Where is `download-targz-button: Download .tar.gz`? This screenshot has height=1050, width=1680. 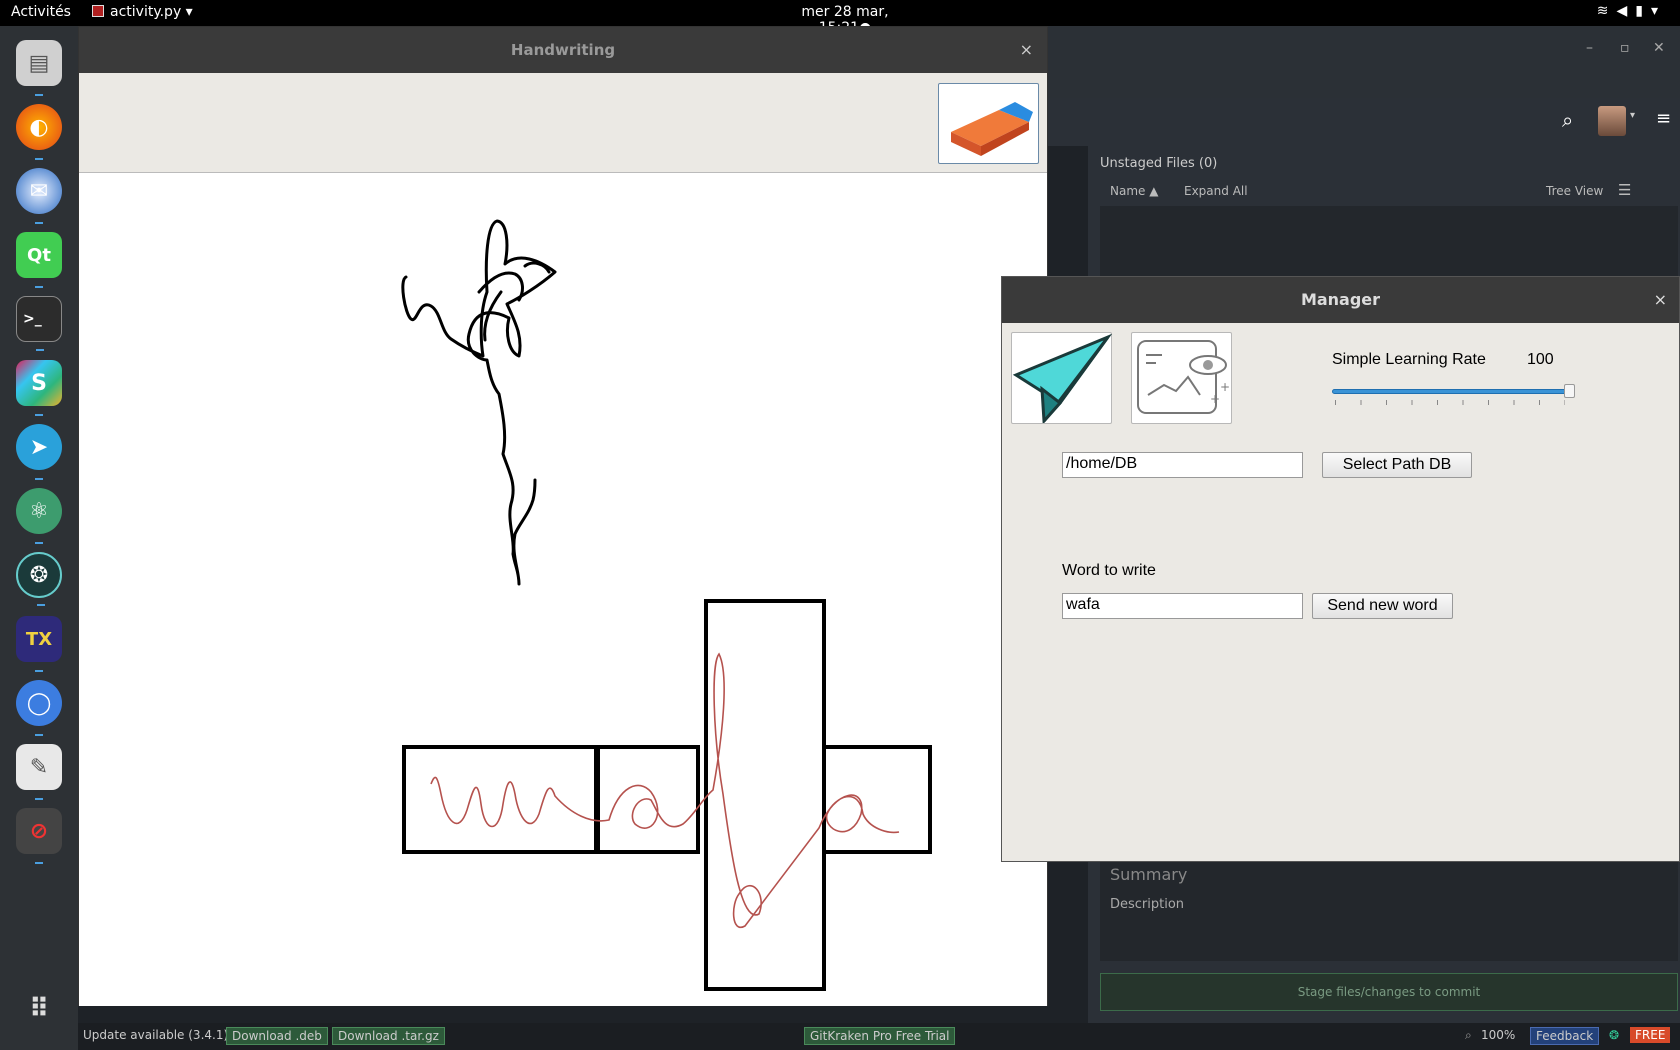
download-targz-button: Download .tar.gz is located at coordinates (388, 1036).